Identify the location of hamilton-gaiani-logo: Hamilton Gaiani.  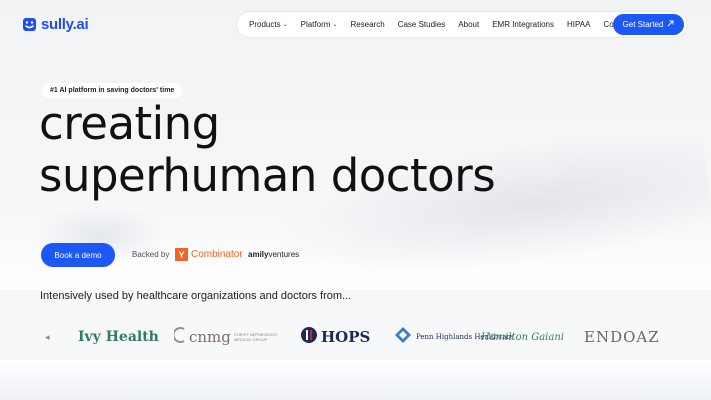
(522, 337).